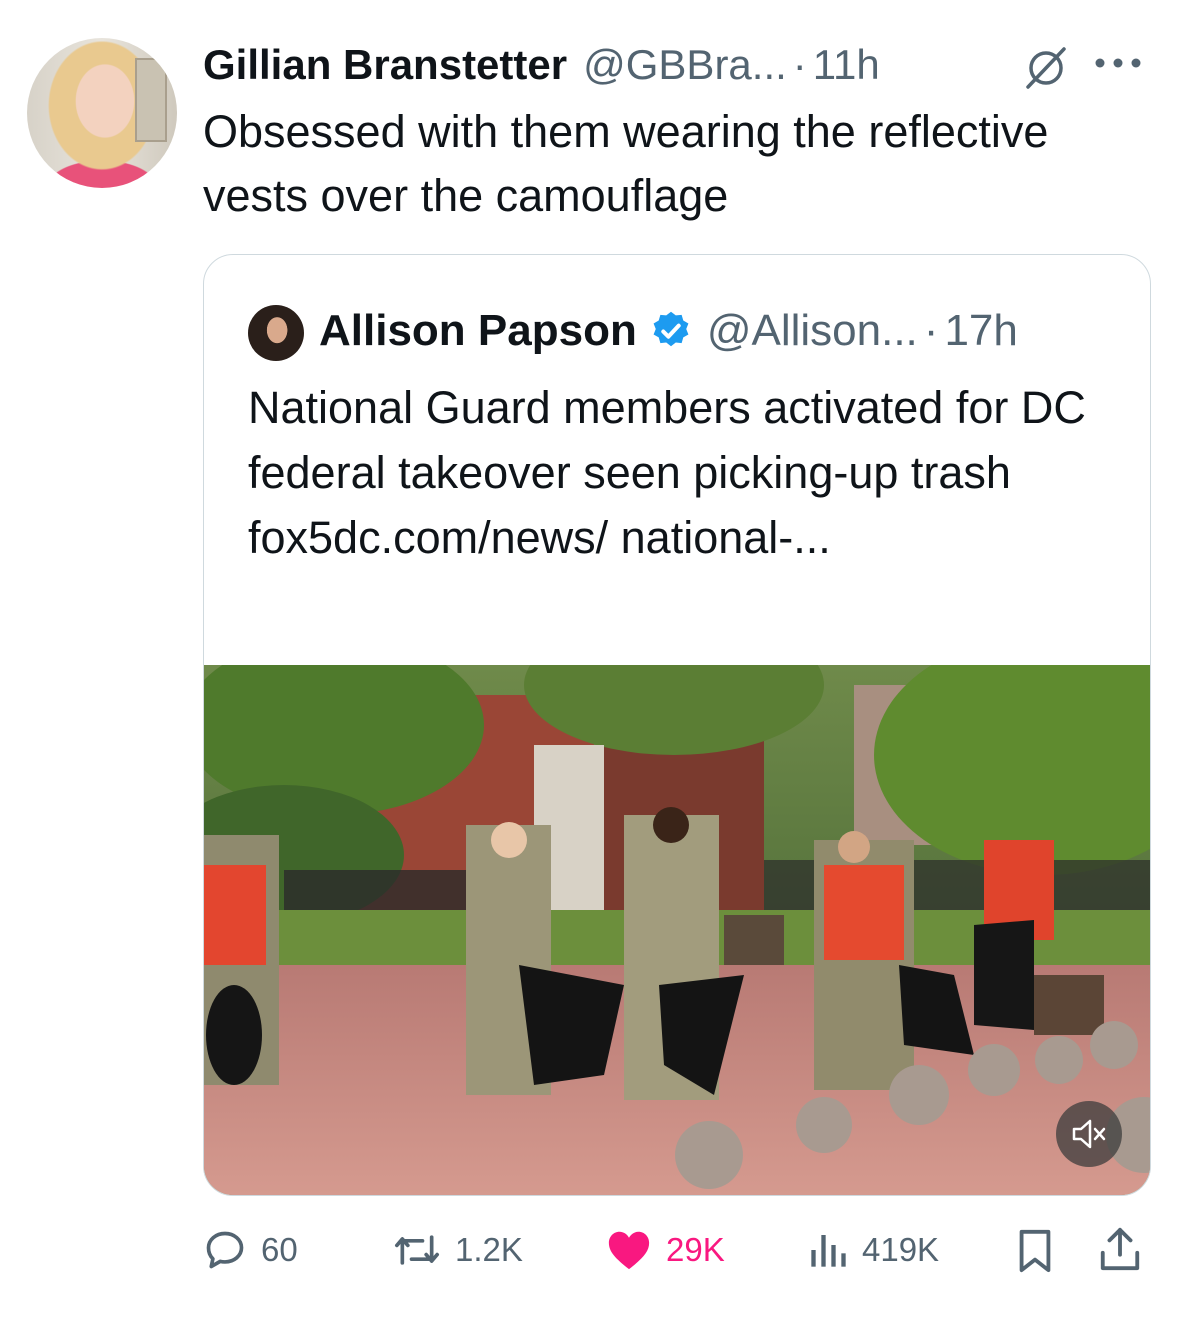  I want to click on reply-icon, so click(225, 1250).